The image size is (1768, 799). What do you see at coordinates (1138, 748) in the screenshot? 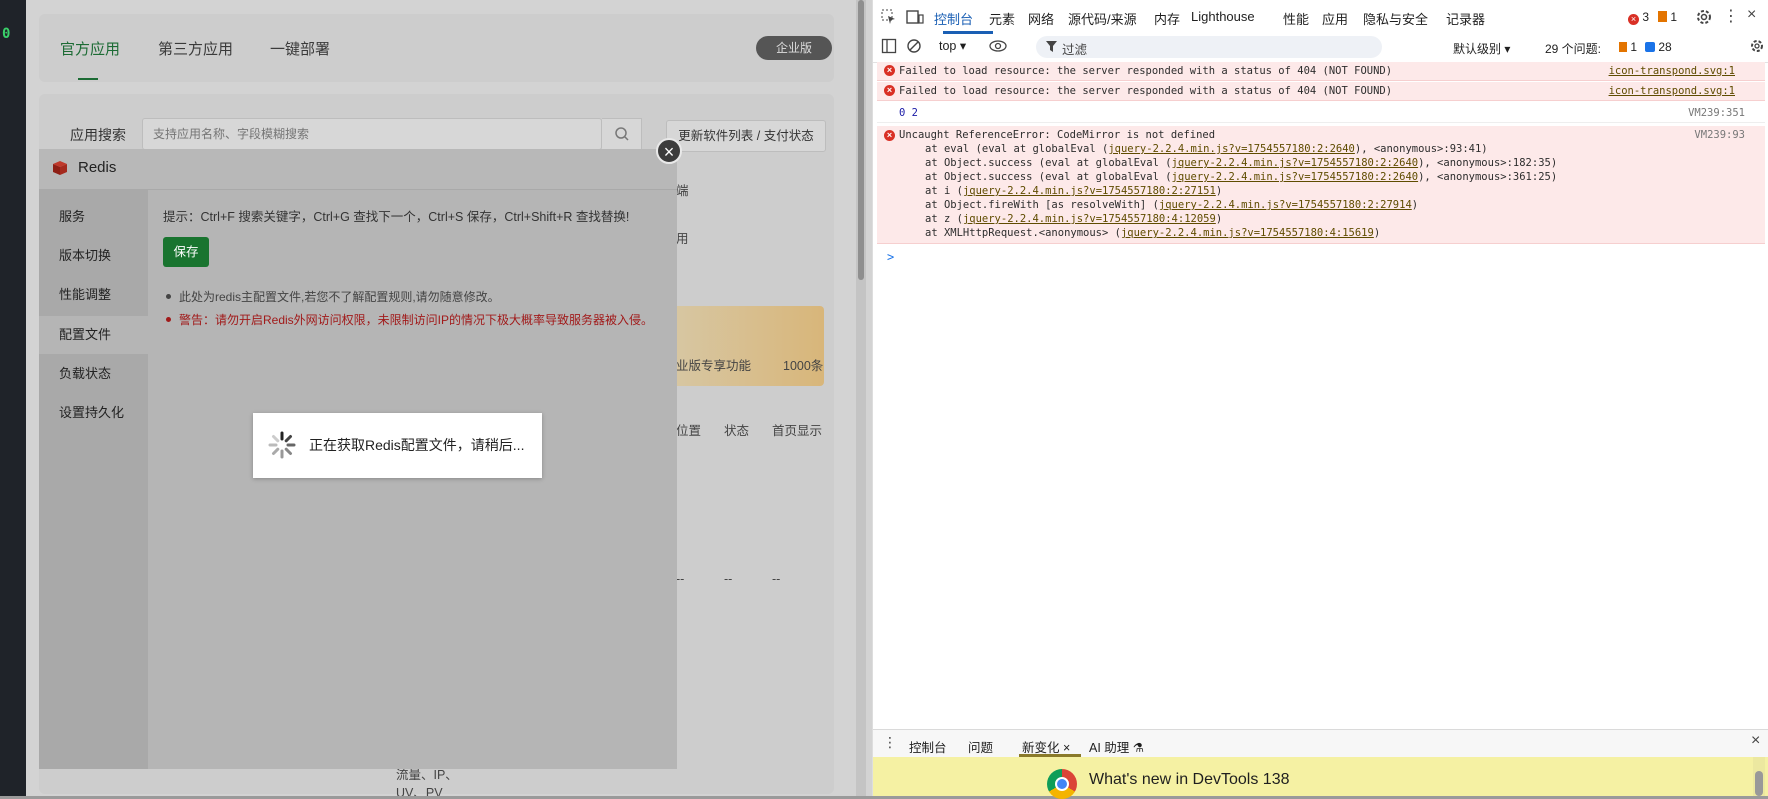
I see `flask-icon: ⚗` at bounding box center [1138, 748].